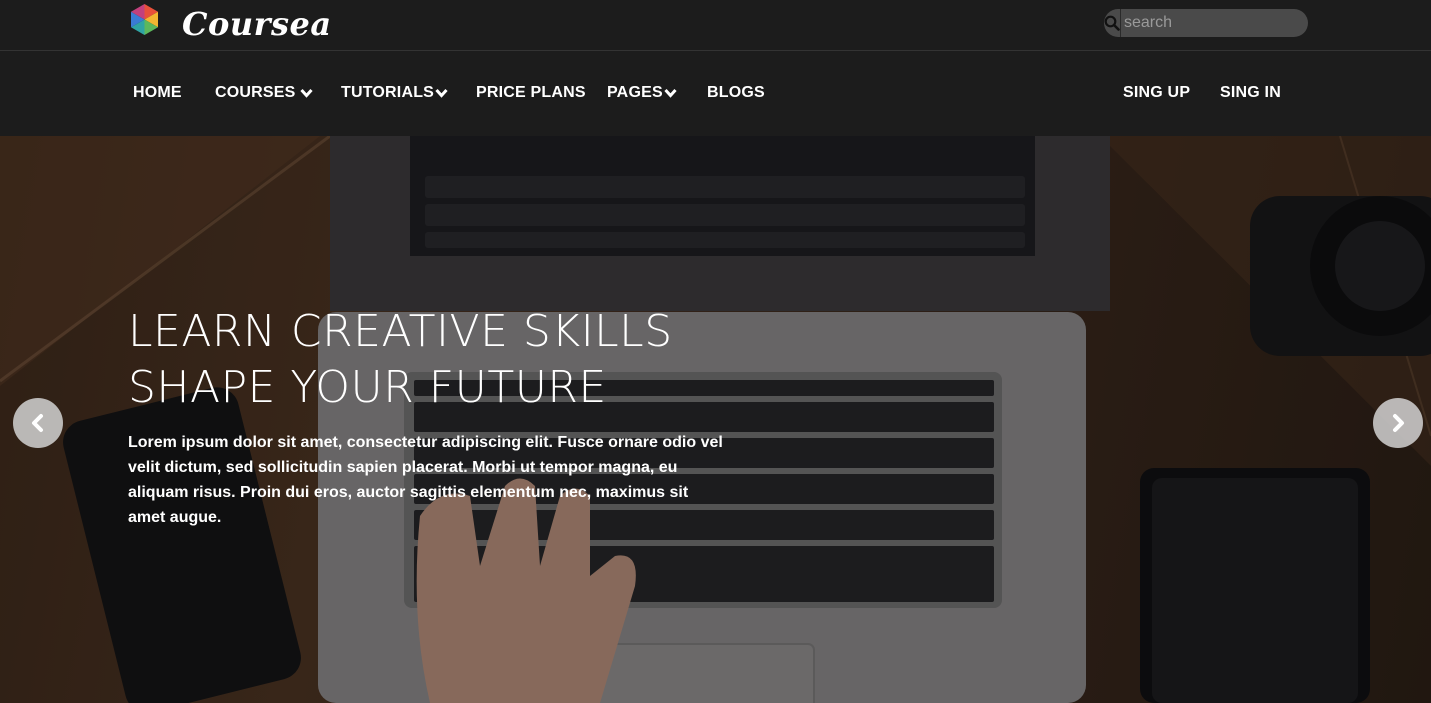  I want to click on chevron-right-icon, so click(1398, 423).